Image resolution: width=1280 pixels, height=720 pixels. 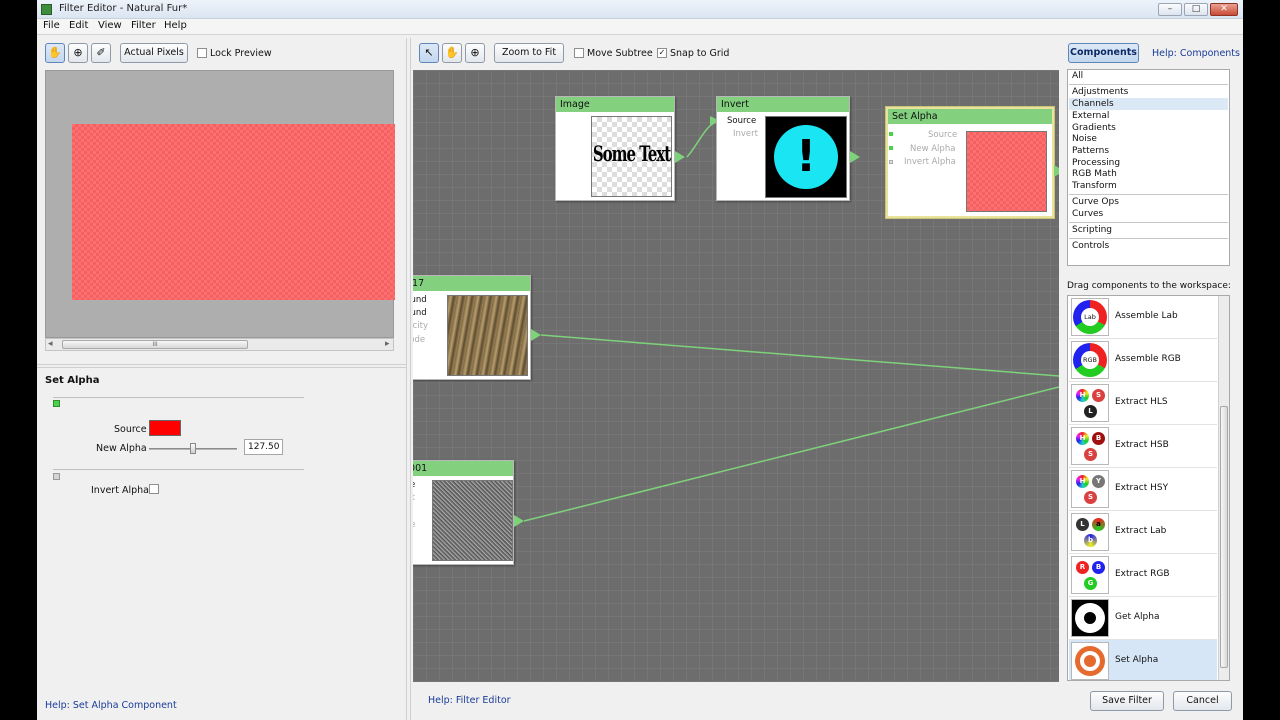 What do you see at coordinates (745, 134) in the screenshot?
I see `invert-port-invert: Invert` at bounding box center [745, 134].